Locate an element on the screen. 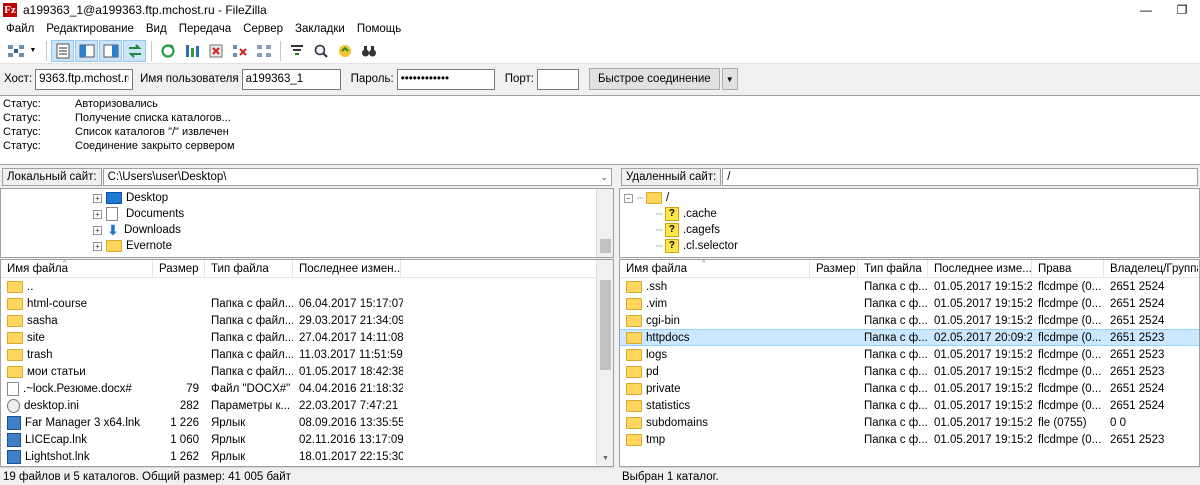 Image resolution: width=1200 pixels, height=485 pixels. refresh-button is located at coordinates (167, 51).